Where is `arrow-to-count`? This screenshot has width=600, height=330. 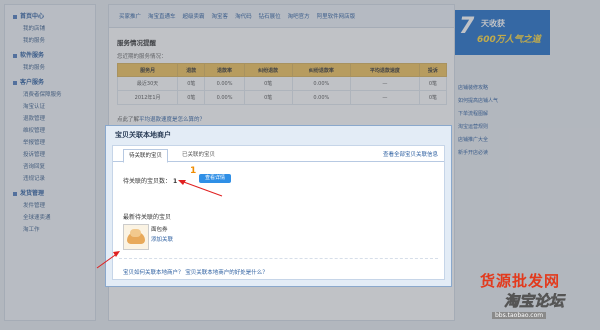
arrow-to-count is located at coordinates (200, 188).